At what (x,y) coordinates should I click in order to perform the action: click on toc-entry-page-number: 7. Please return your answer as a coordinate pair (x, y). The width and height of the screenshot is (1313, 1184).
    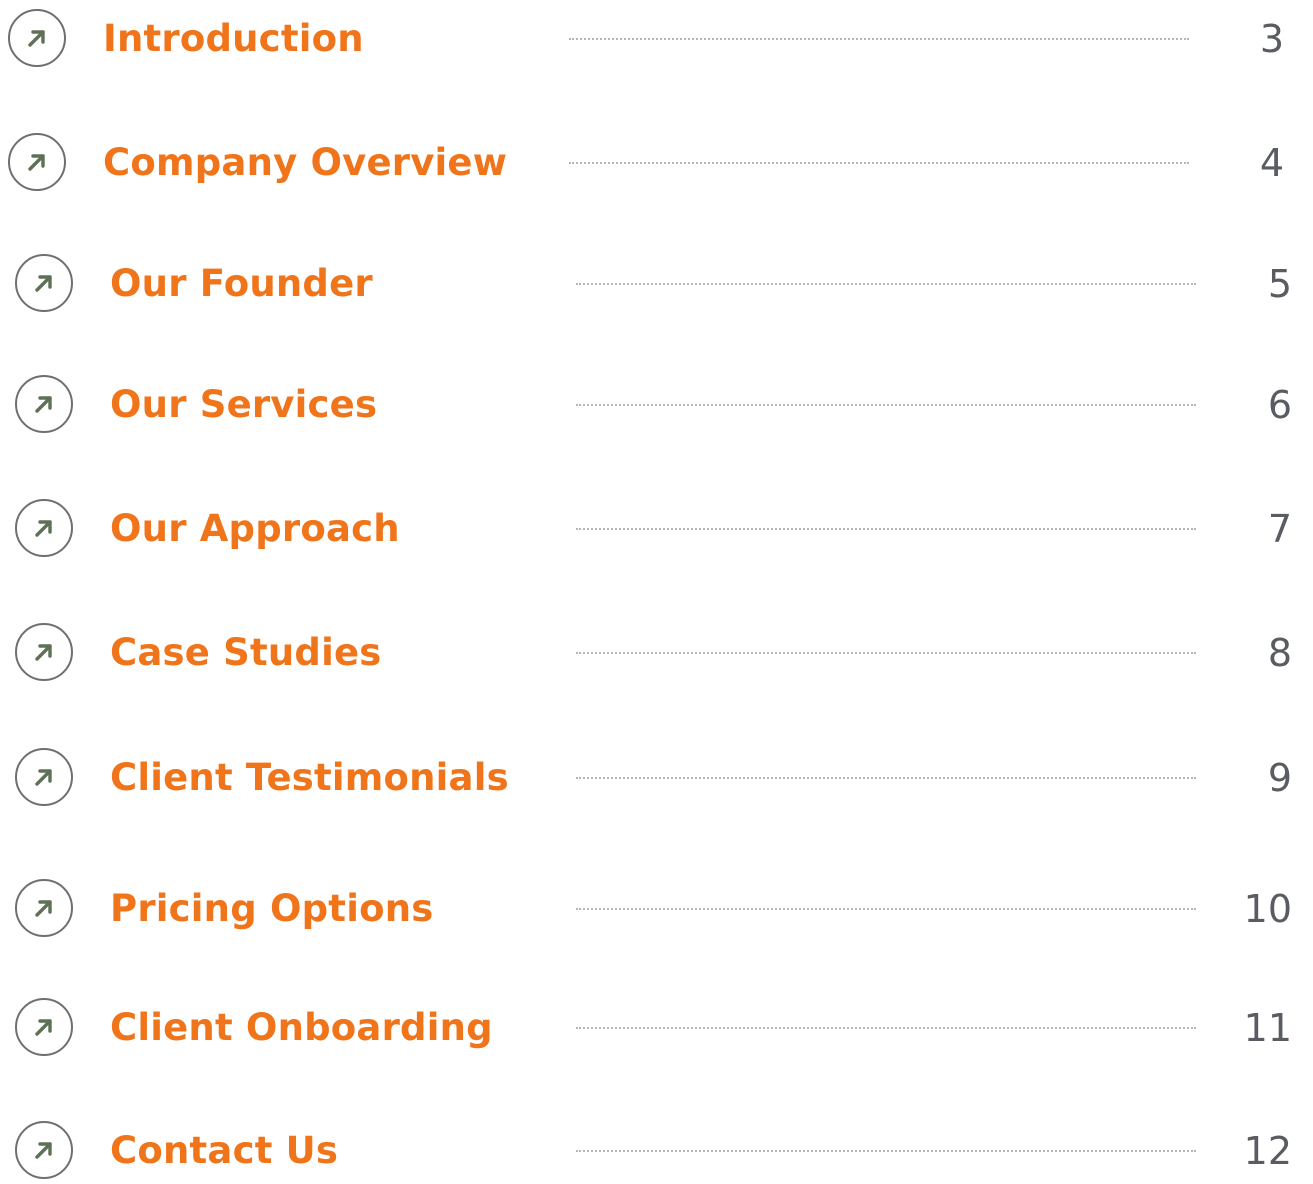
    Looking at the image, I should click on (1279, 529).